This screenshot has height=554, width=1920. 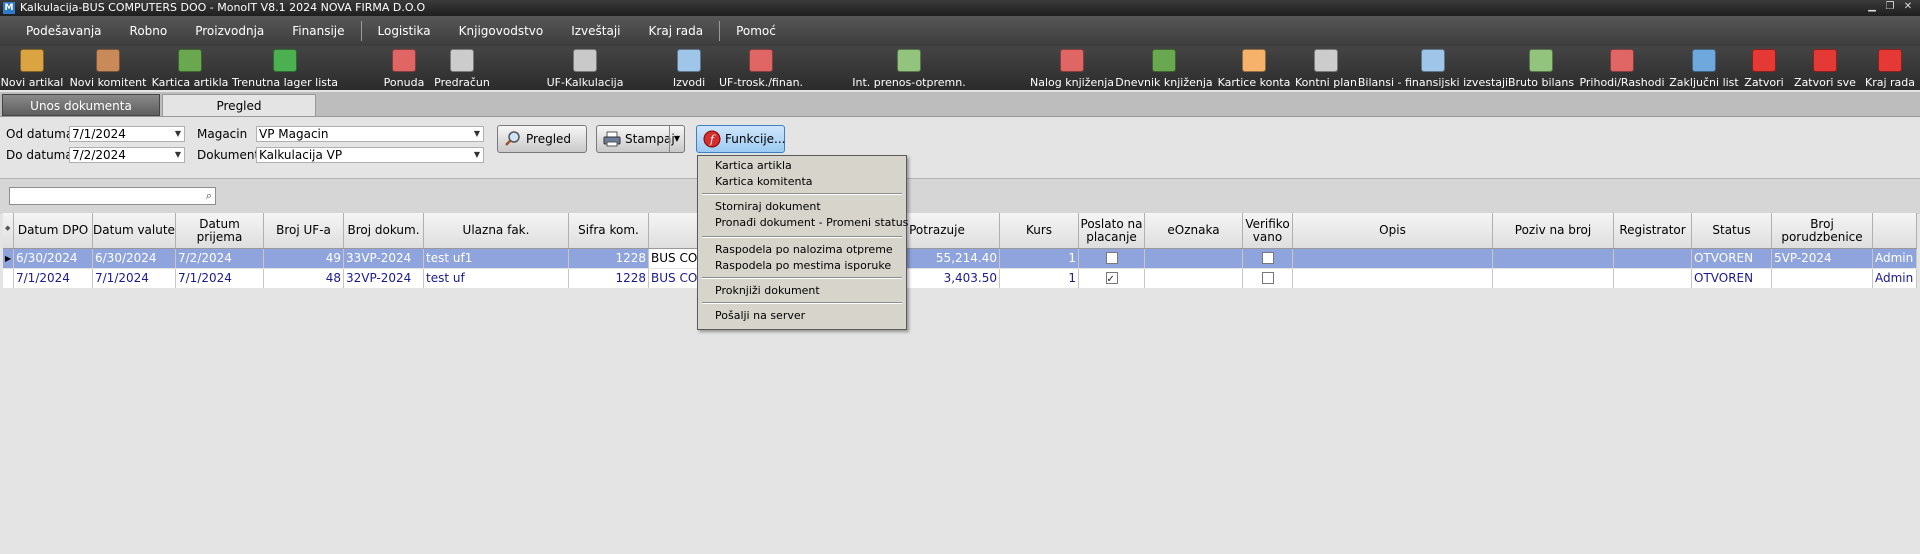 I want to click on toolbar-balance-button: Bilansi - finansijski izvestaji, so click(x=1433, y=68).